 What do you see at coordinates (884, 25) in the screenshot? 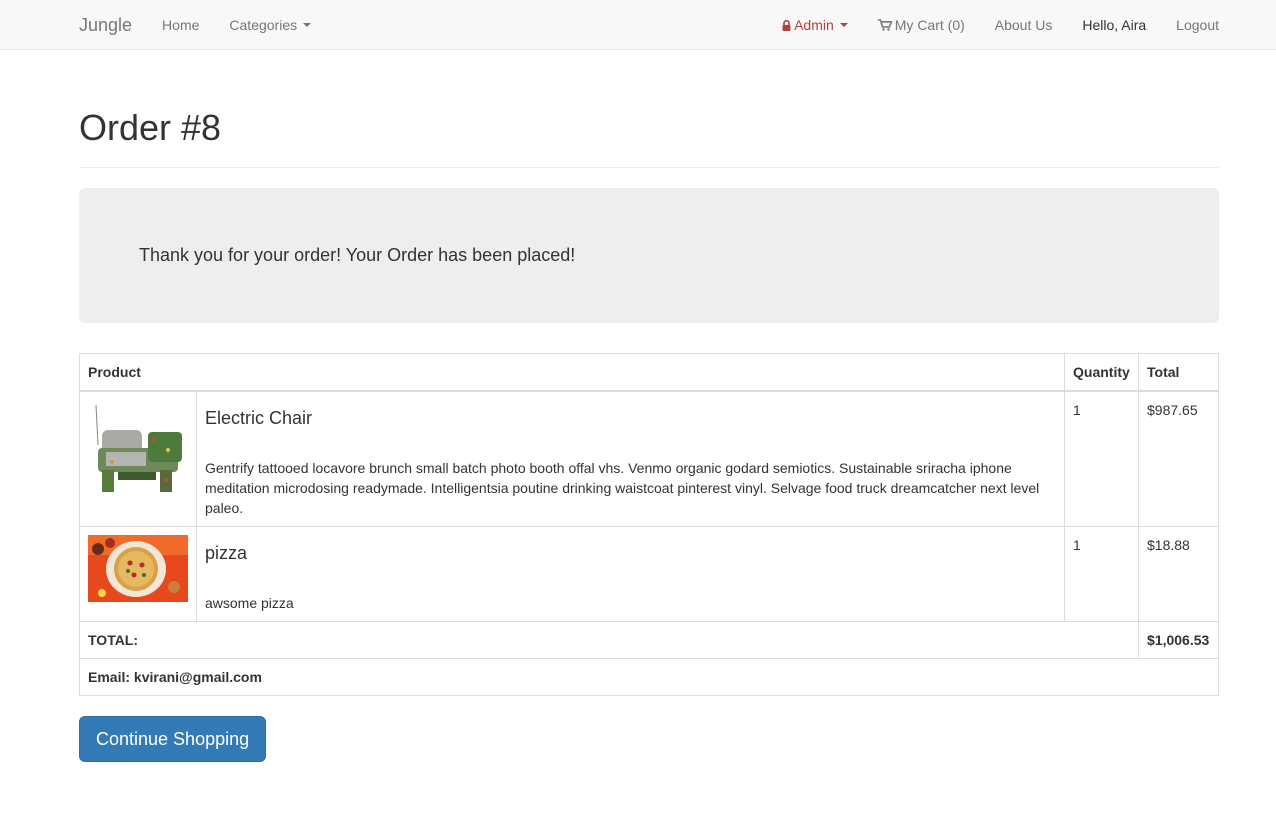
I see `shopping-cart-icon` at bounding box center [884, 25].